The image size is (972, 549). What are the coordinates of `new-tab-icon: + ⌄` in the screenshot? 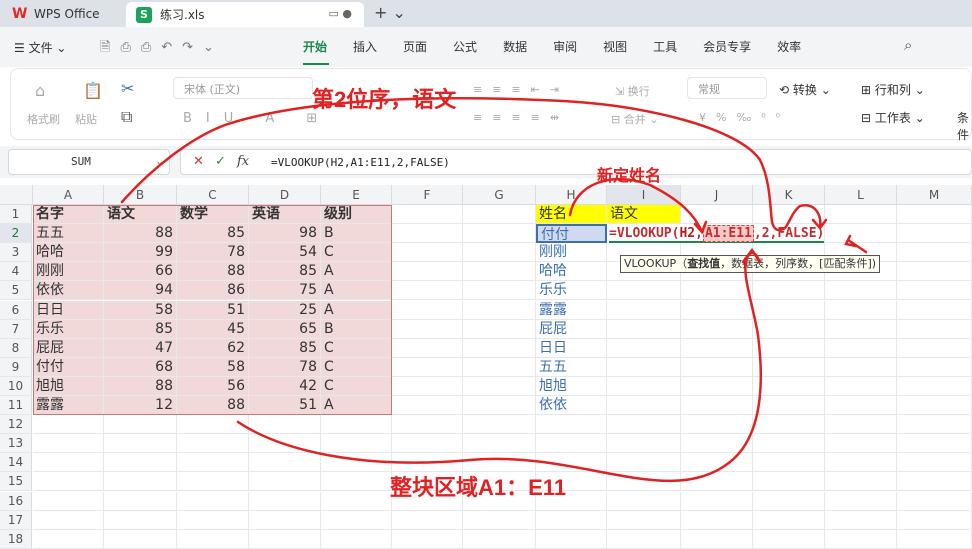 It's located at (390, 12).